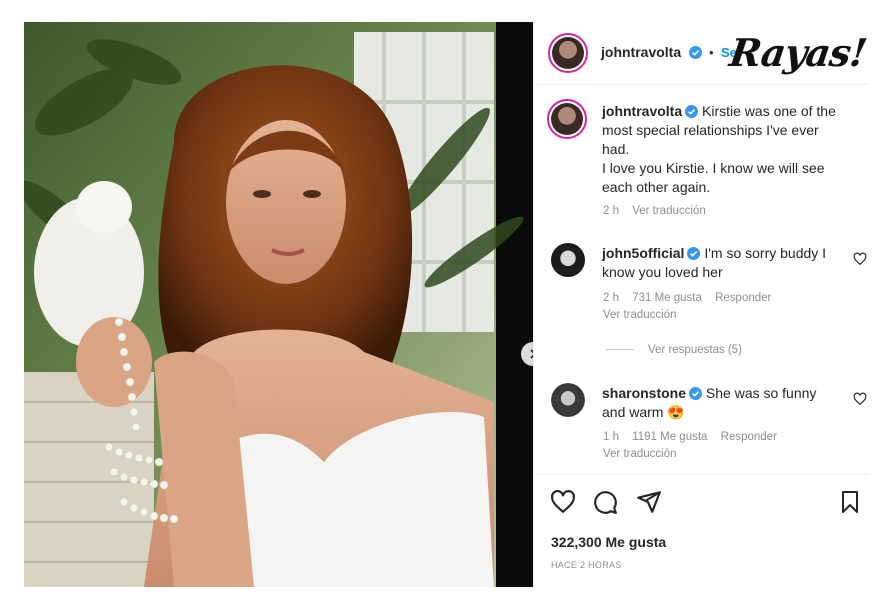  Describe the element at coordinates (605, 502) in the screenshot. I see `comment-icon` at that location.